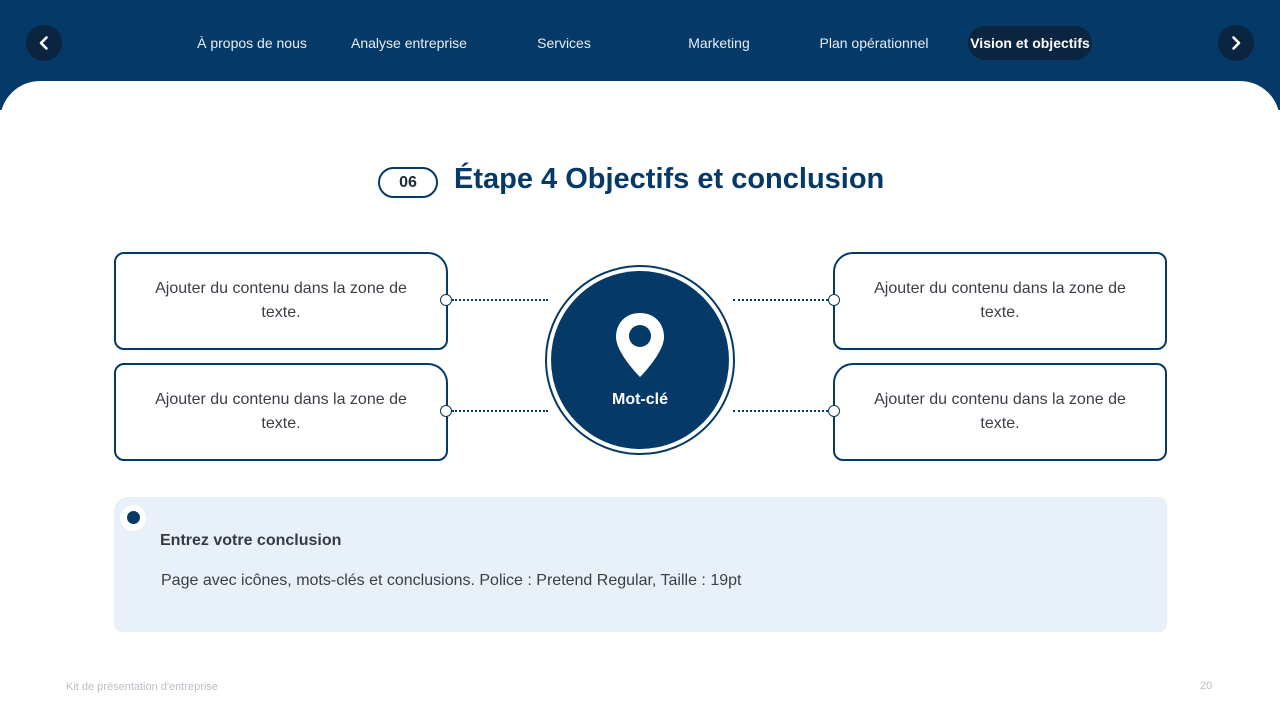 This screenshot has height=720, width=1280. What do you see at coordinates (640, 345) in the screenshot?
I see `location-pin-icon` at bounding box center [640, 345].